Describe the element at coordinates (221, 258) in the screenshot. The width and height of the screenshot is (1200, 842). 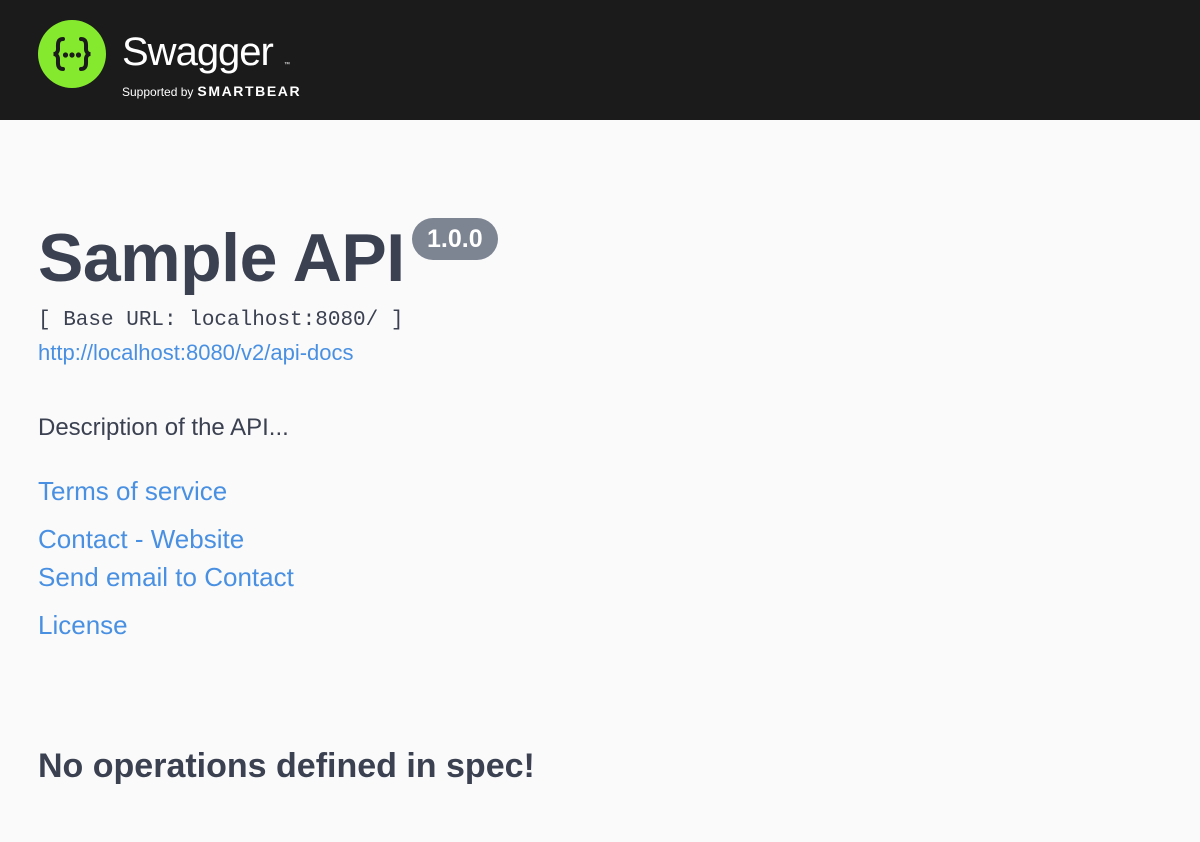
I see `page-title: Sample API` at that location.